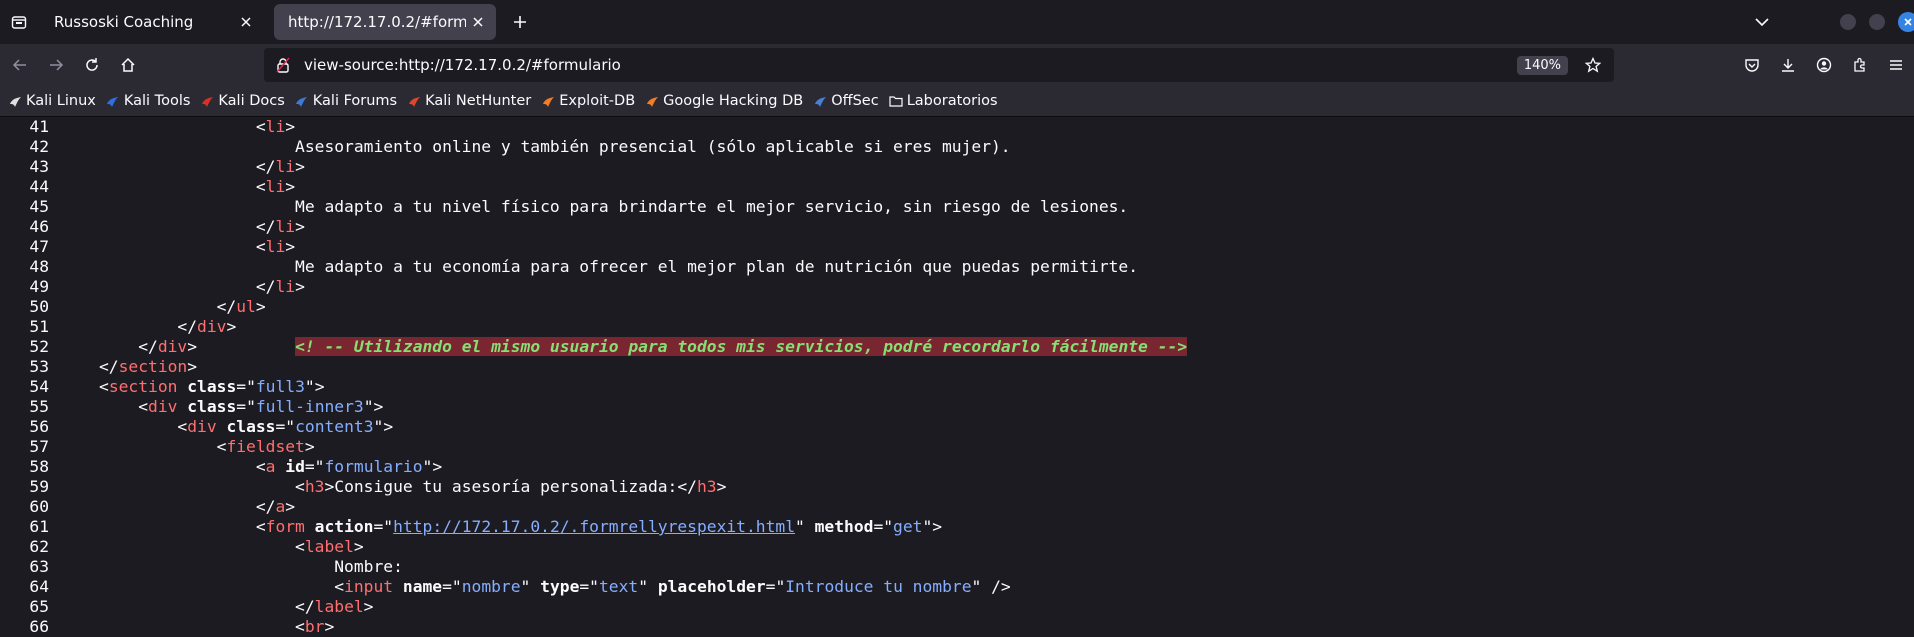 This screenshot has width=1914, height=637. Describe the element at coordinates (285, 526) in the screenshot. I see `tag-name: form` at that location.